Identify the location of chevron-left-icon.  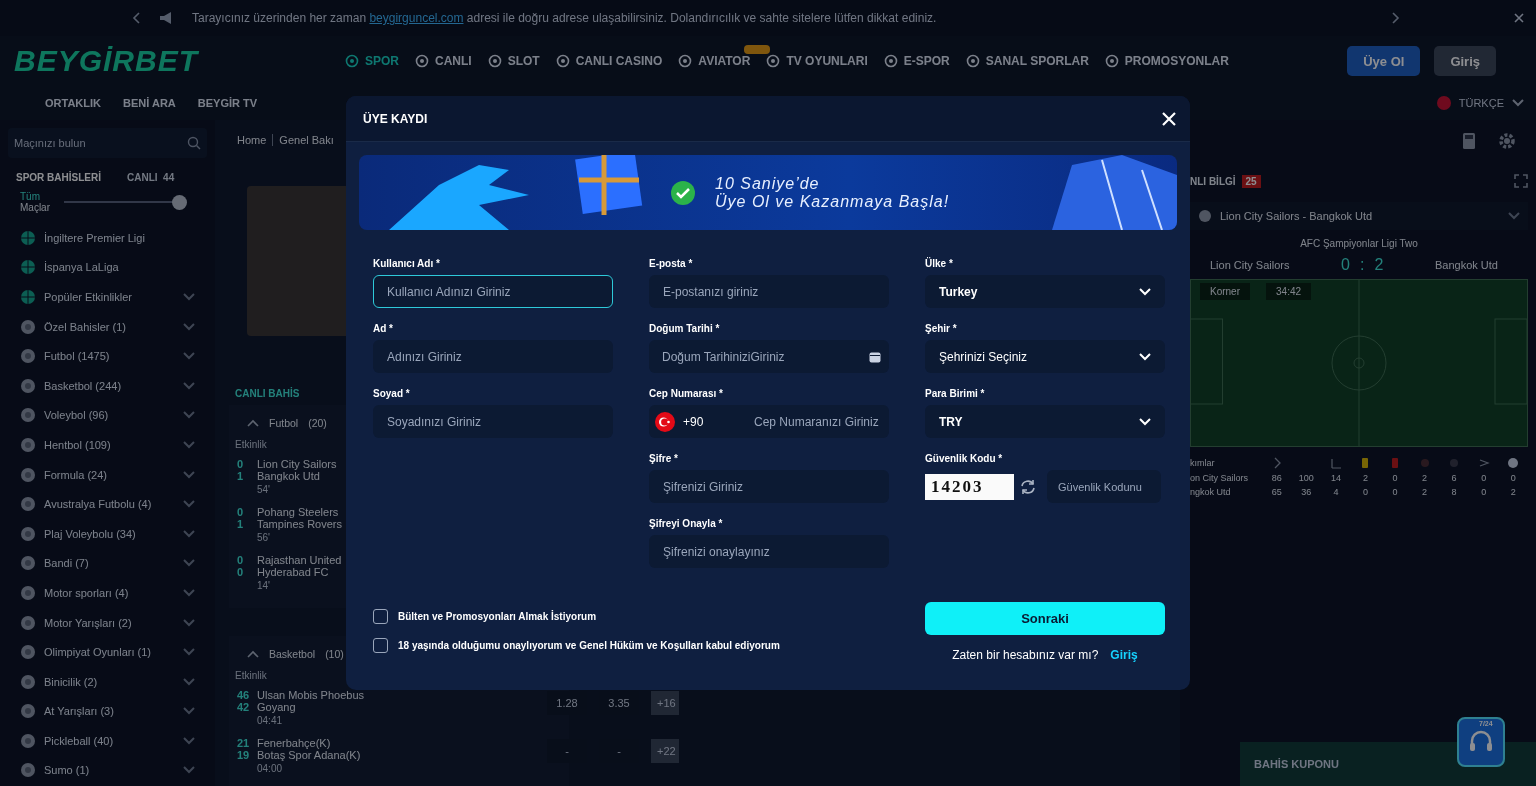
(136, 18).